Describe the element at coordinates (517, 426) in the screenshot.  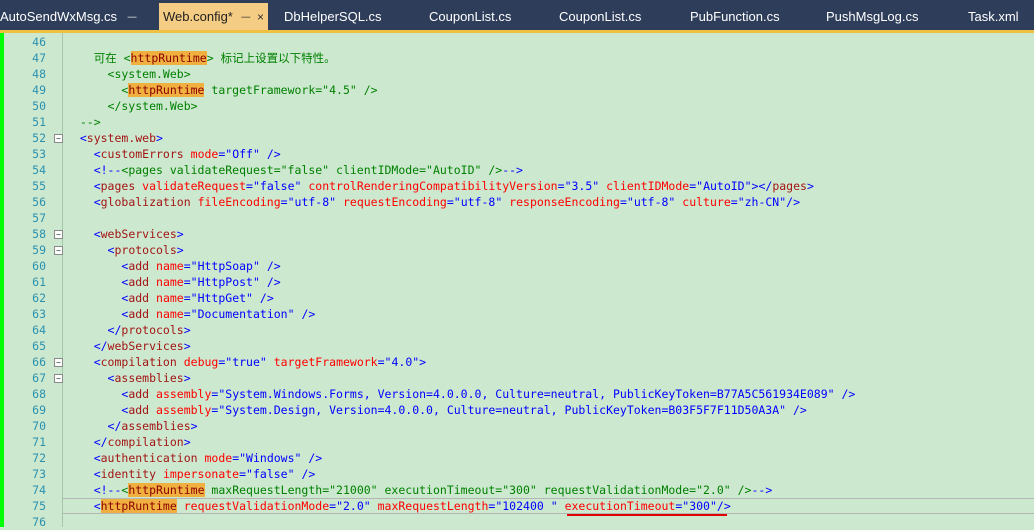
I see `code-line: 70 </assemblies>` at that location.